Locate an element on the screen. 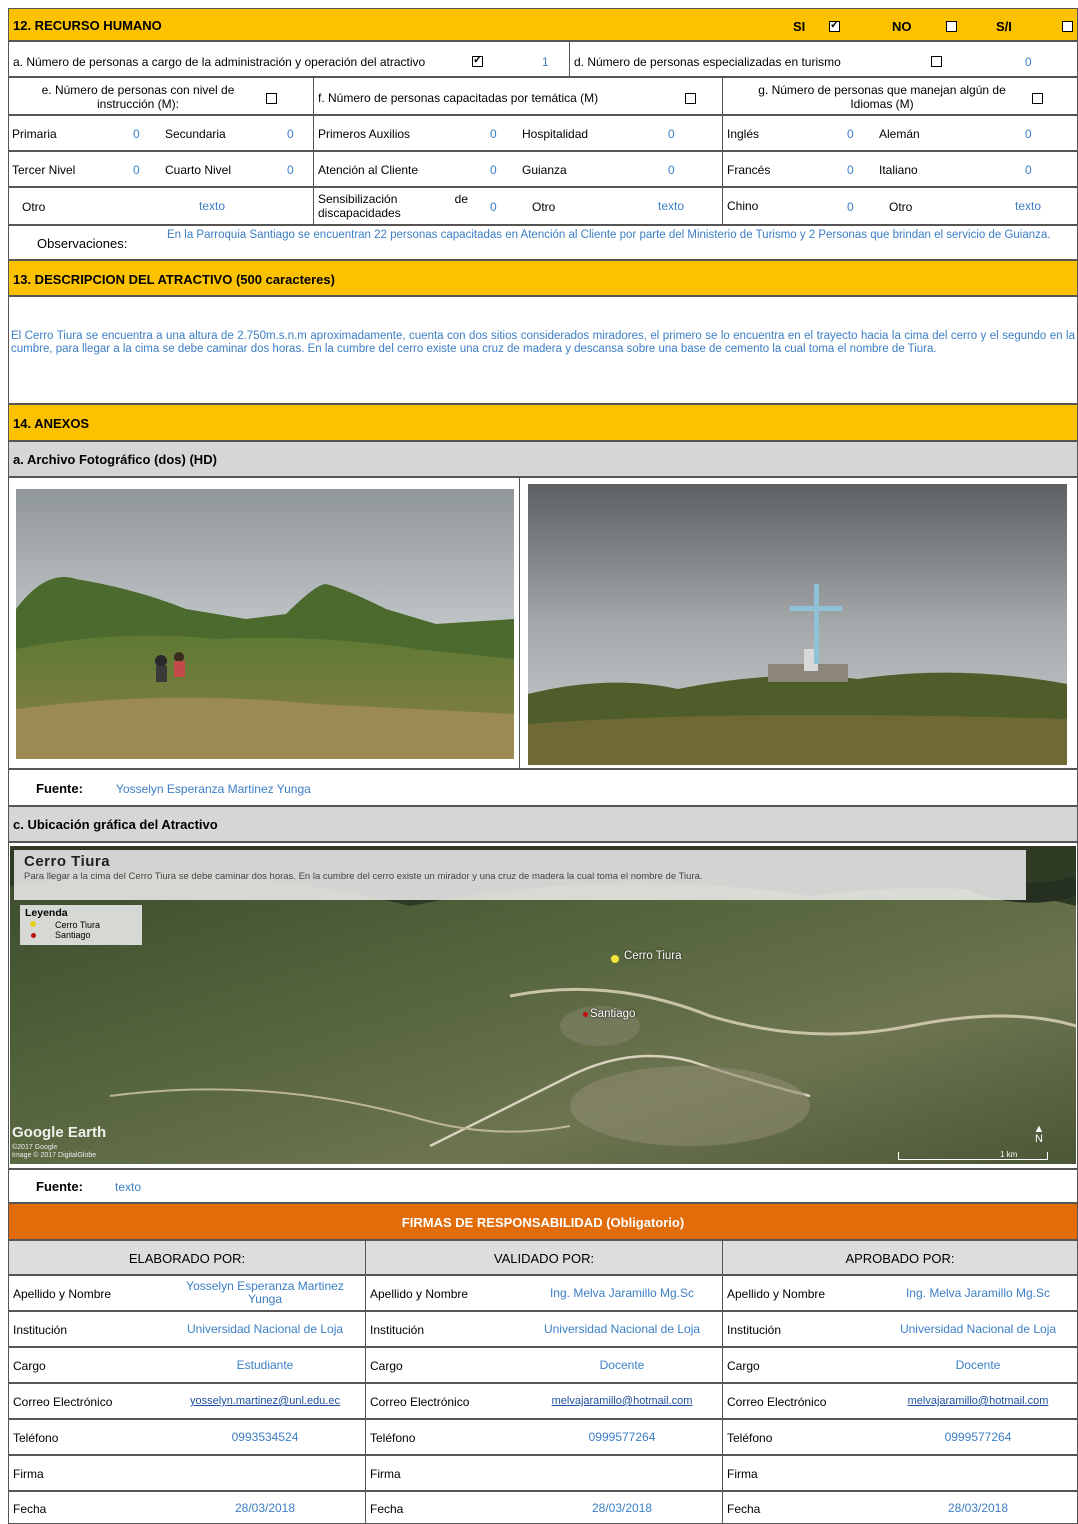 The image size is (1078, 1524). signature-row-label: Correo Electrónico is located at coordinates (777, 1402).